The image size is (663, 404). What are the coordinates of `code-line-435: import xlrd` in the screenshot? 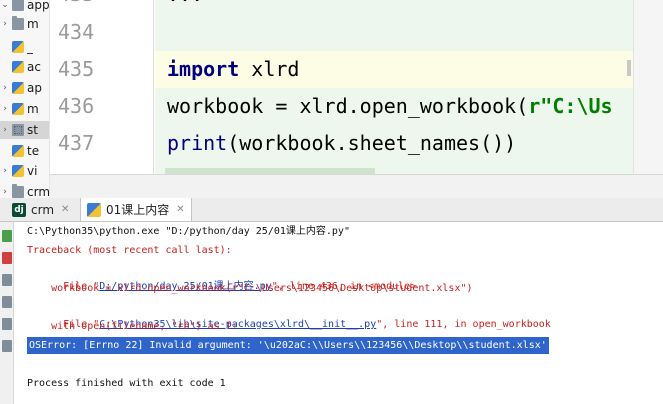 It's located at (394, 69).